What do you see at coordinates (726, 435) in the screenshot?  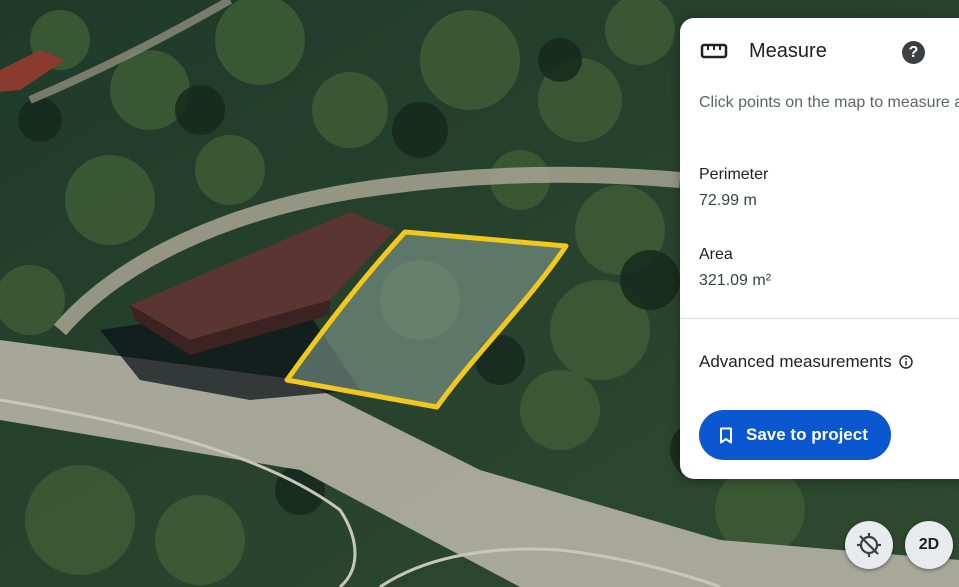 I see `bookmark-icon` at bounding box center [726, 435].